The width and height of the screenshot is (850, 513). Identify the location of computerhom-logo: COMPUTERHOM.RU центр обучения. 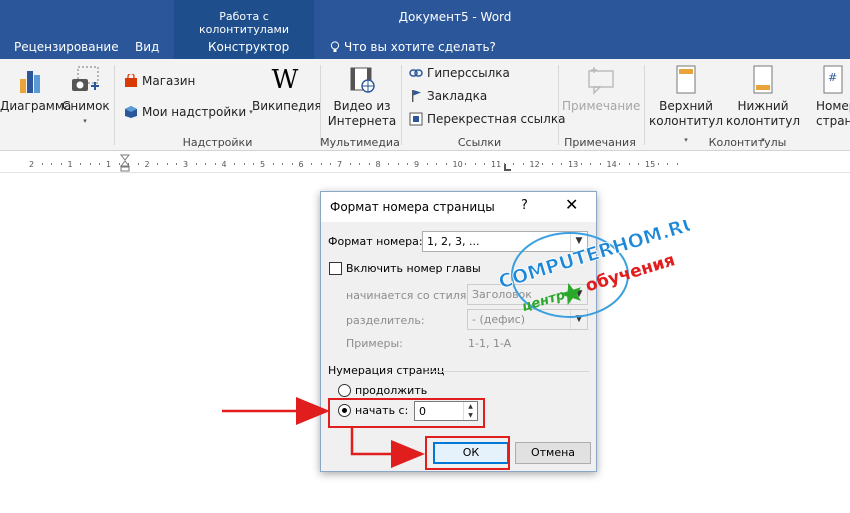
(593, 269).